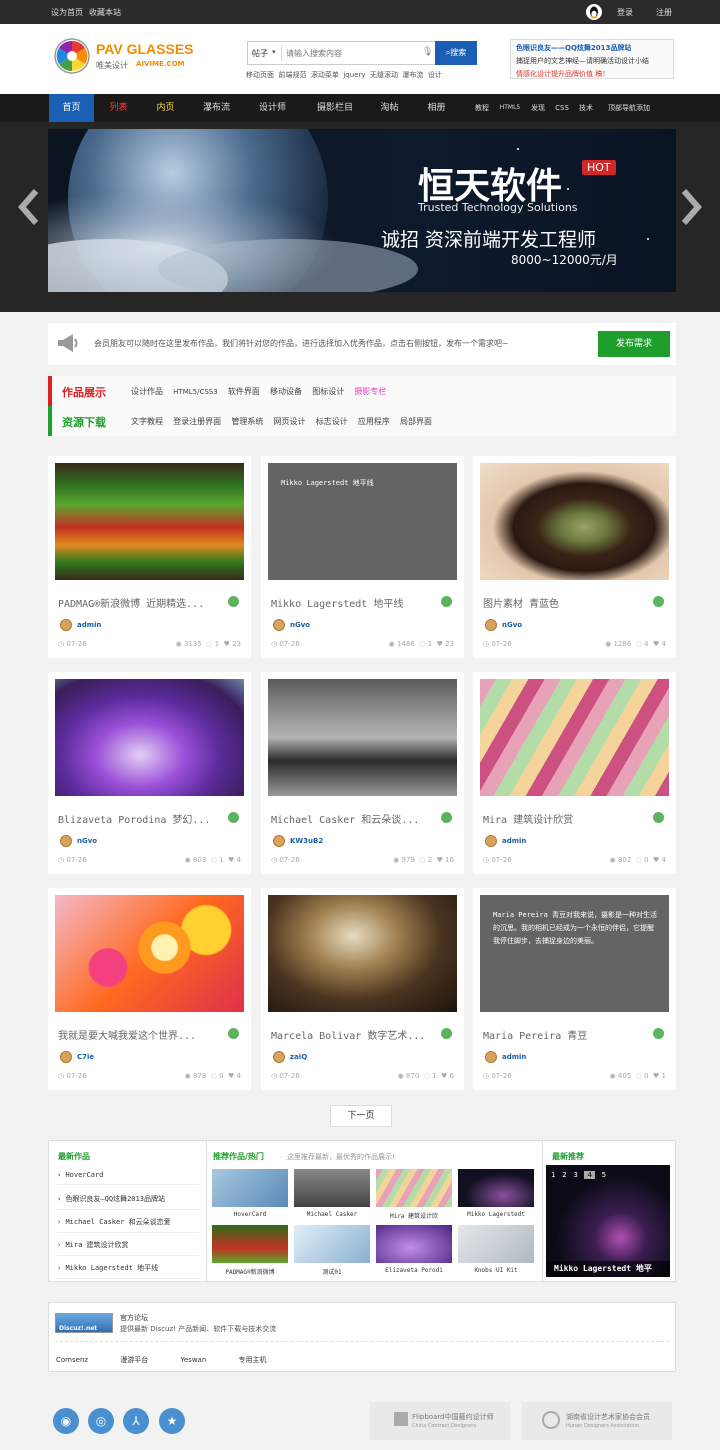 The height and width of the screenshot is (1450, 720). Describe the element at coordinates (332, 1271) in the screenshot. I see `thumb-caption: 测试01` at that location.